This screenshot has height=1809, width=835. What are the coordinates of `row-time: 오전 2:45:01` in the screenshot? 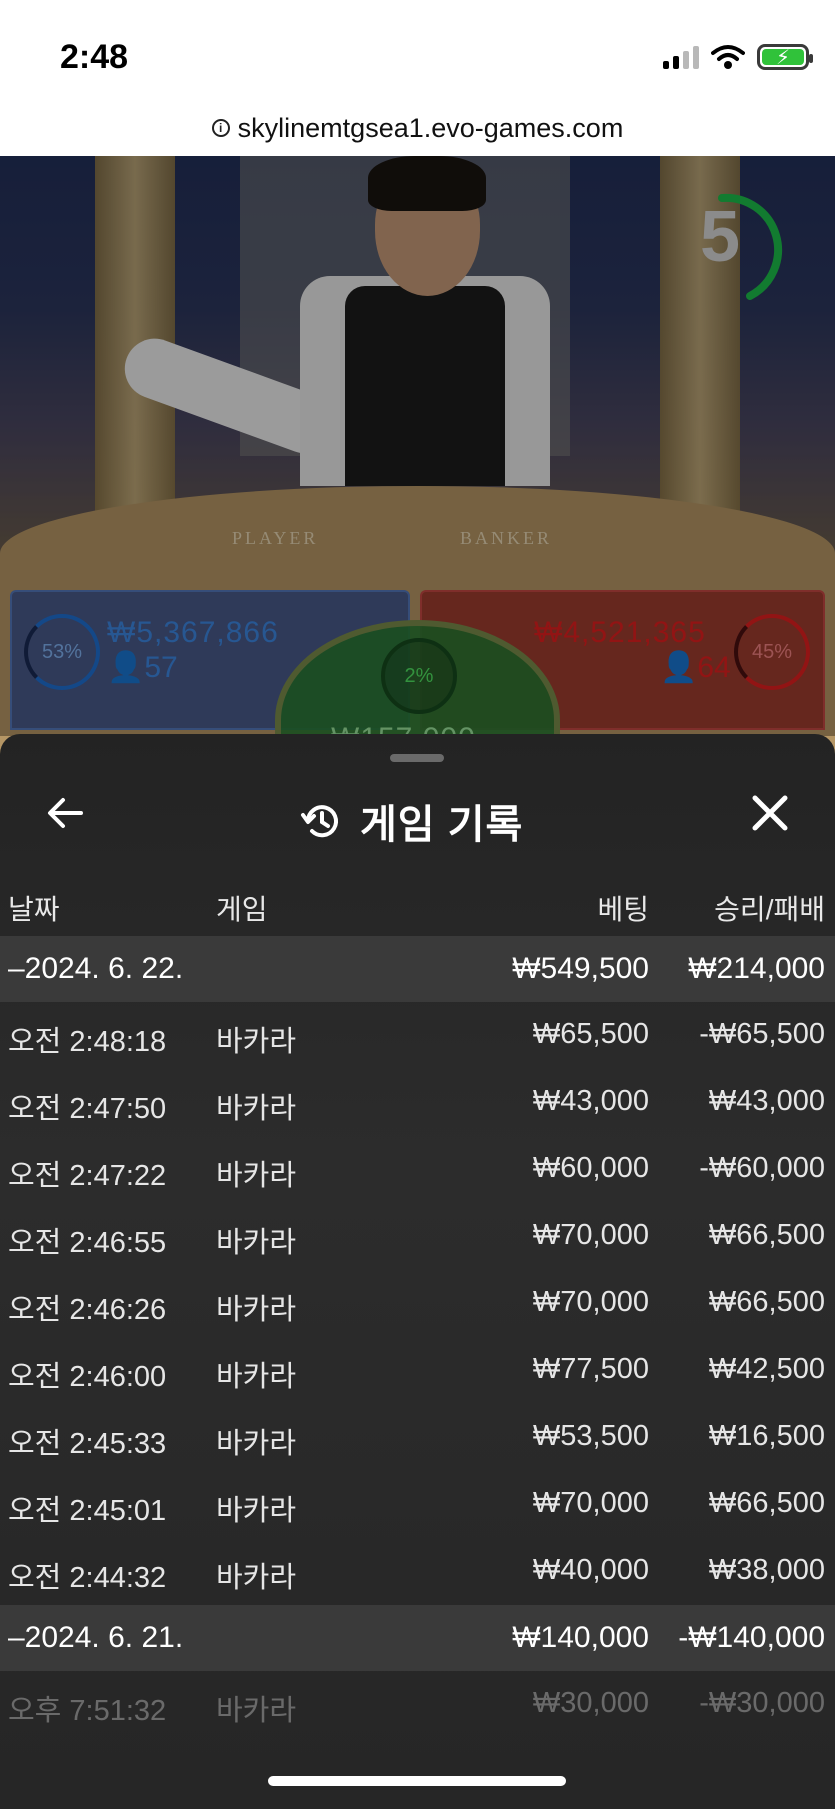 It's located at (87, 1511).